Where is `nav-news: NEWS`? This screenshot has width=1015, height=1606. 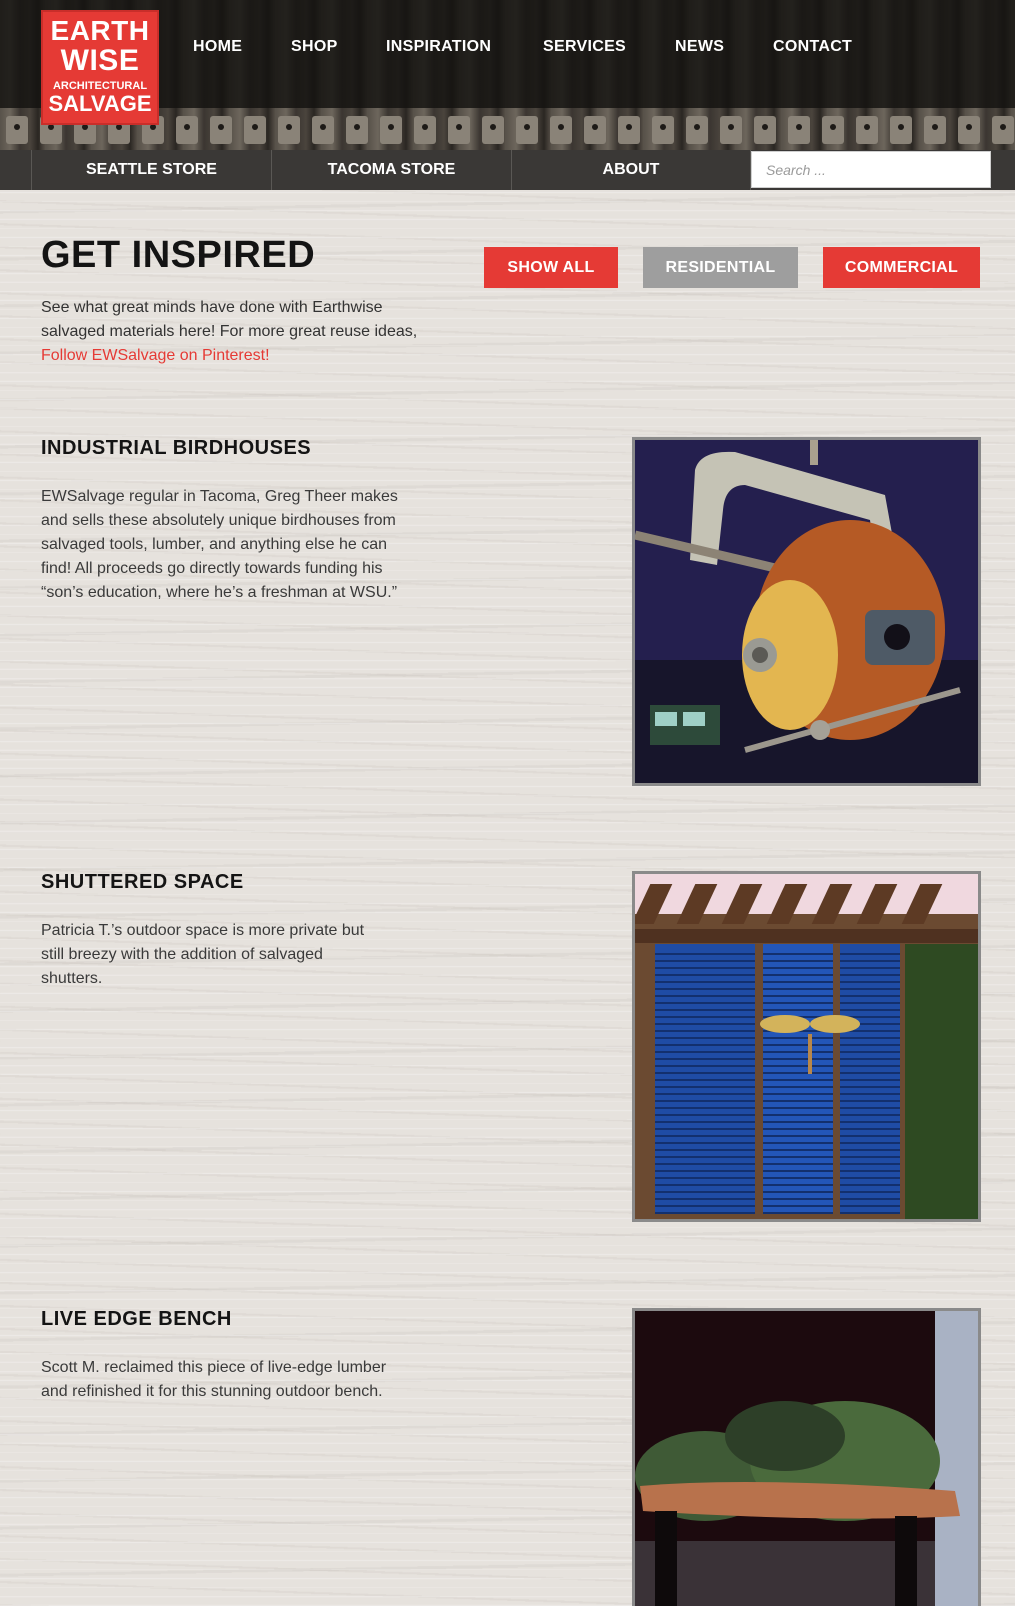
nav-news: NEWS is located at coordinates (699, 47).